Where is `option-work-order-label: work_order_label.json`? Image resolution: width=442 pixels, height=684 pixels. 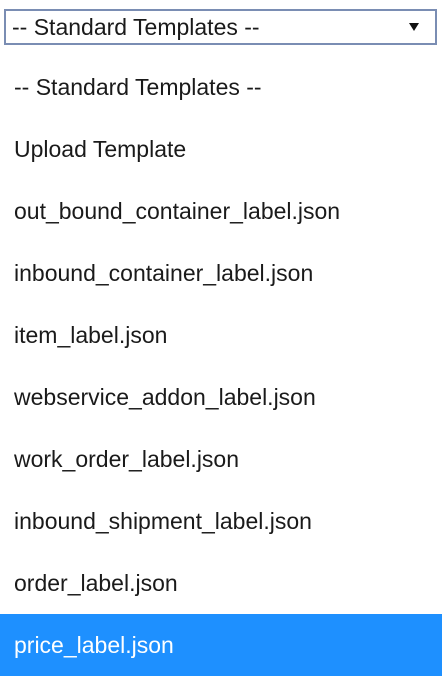 option-work-order-label: work_order_label.json is located at coordinates (221, 459).